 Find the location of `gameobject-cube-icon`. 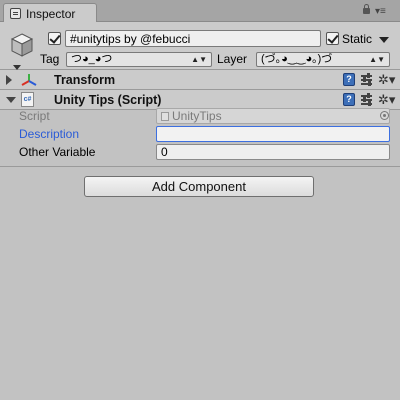

gameobject-cube-icon is located at coordinates (22, 45).